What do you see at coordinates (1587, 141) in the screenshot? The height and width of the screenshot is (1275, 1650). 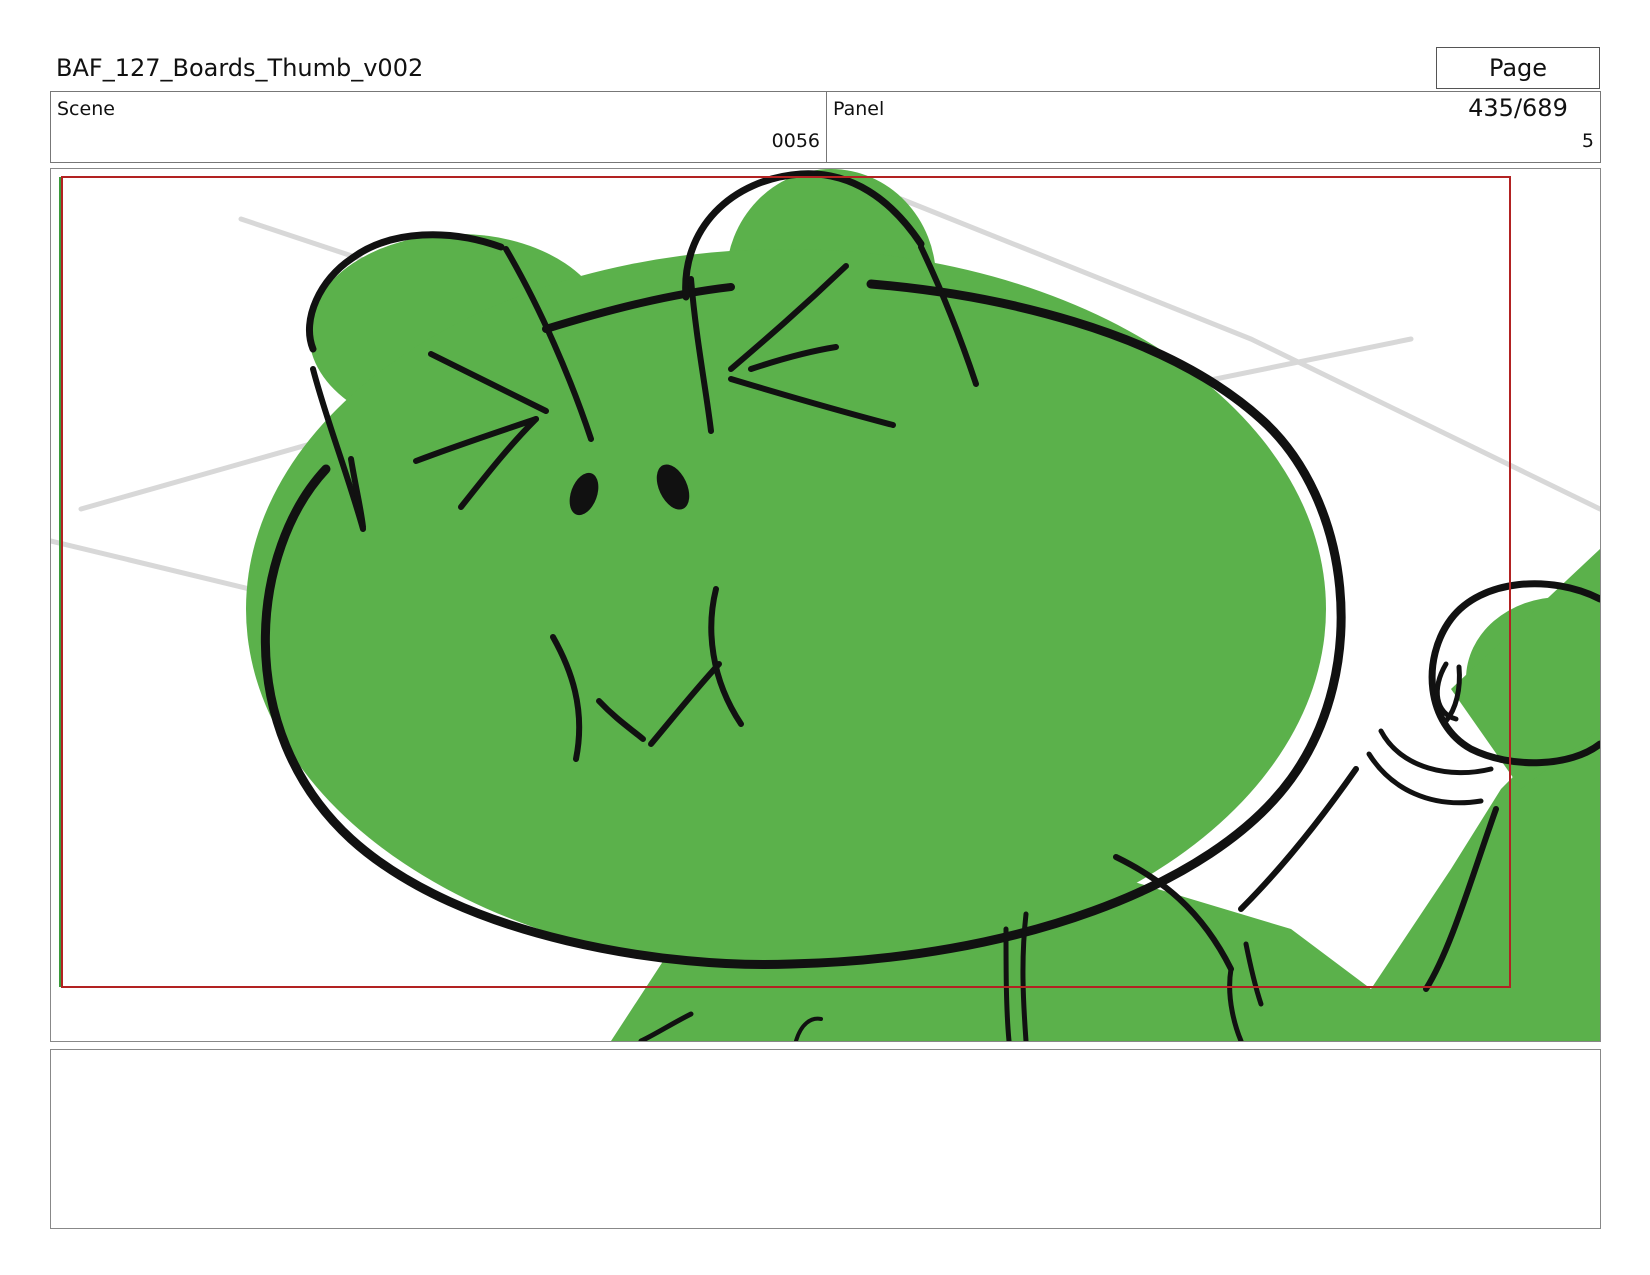 I see `panel-number: 5` at bounding box center [1587, 141].